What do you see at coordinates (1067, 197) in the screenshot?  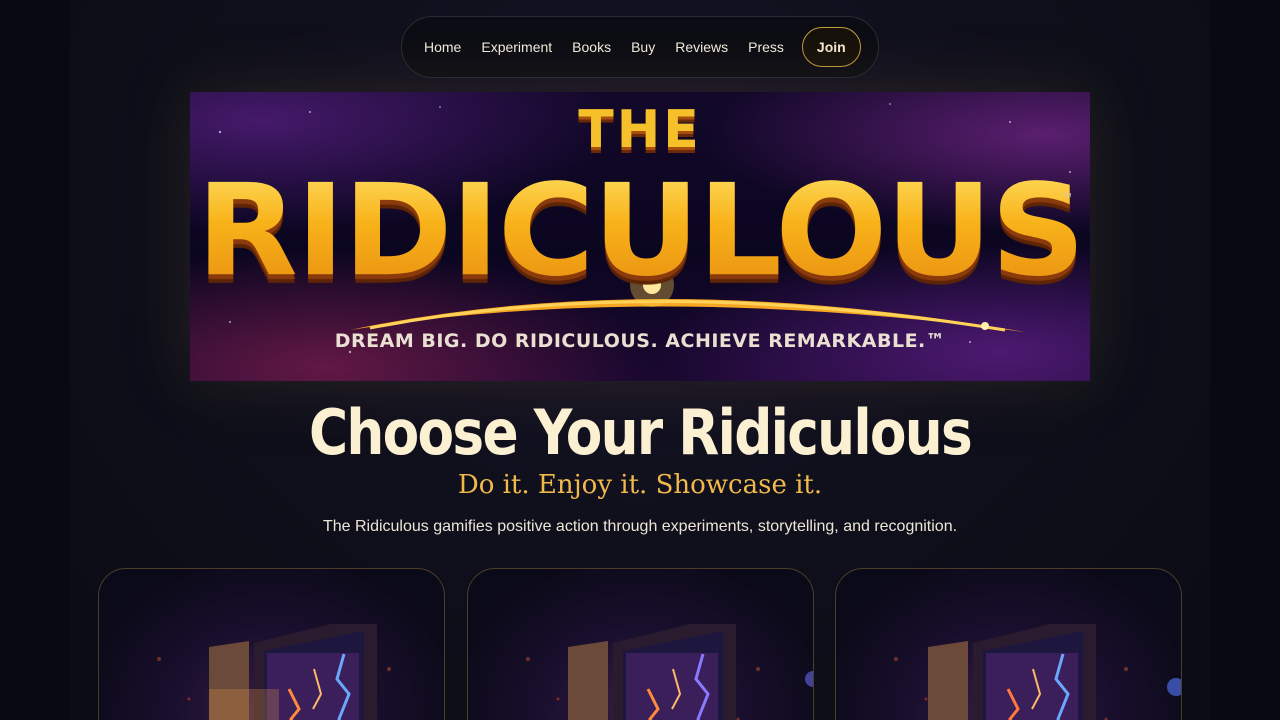 I see `banner-trademark: ™` at bounding box center [1067, 197].